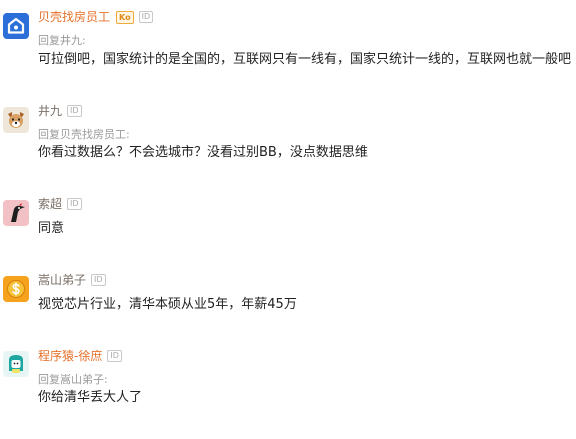  What do you see at coordinates (84, 134) in the screenshot?
I see `reply-to: 回复贝壳找房员工:` at bounding box center [84, 134].